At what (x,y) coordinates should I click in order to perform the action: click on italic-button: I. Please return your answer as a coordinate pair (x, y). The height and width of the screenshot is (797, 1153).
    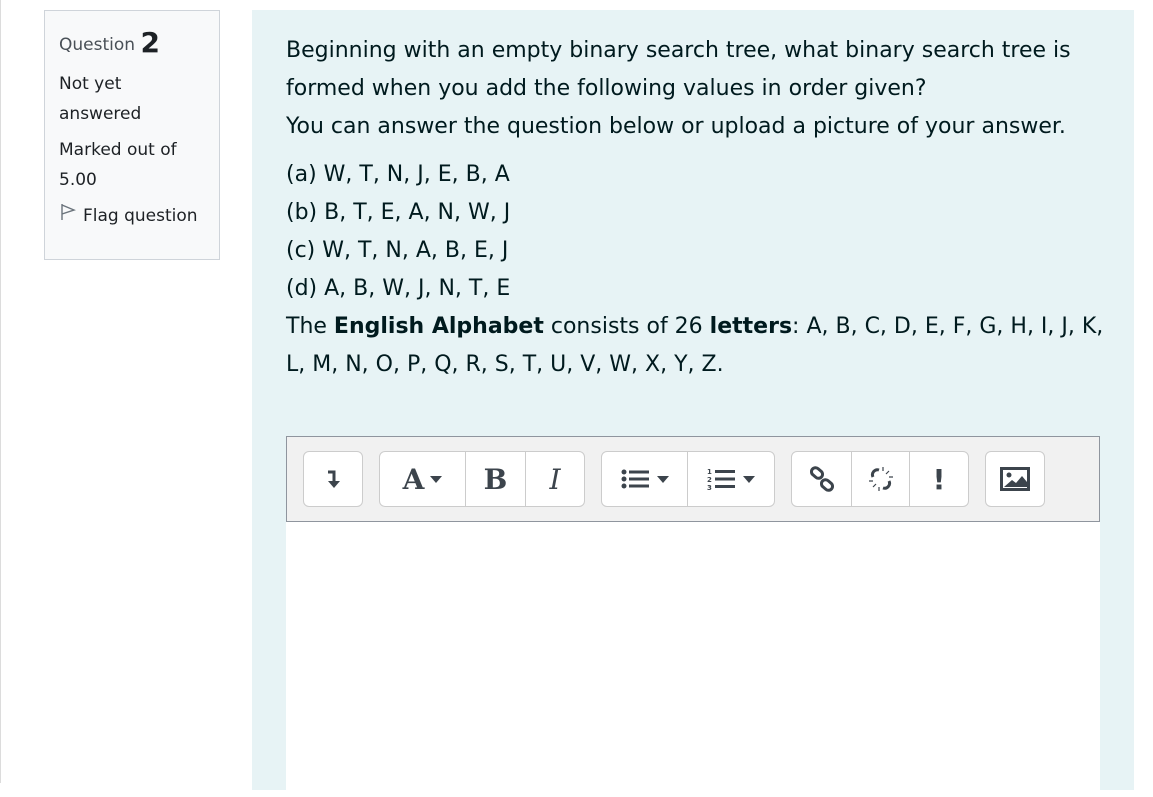
    Looking at the image, I should click on (555, 479).